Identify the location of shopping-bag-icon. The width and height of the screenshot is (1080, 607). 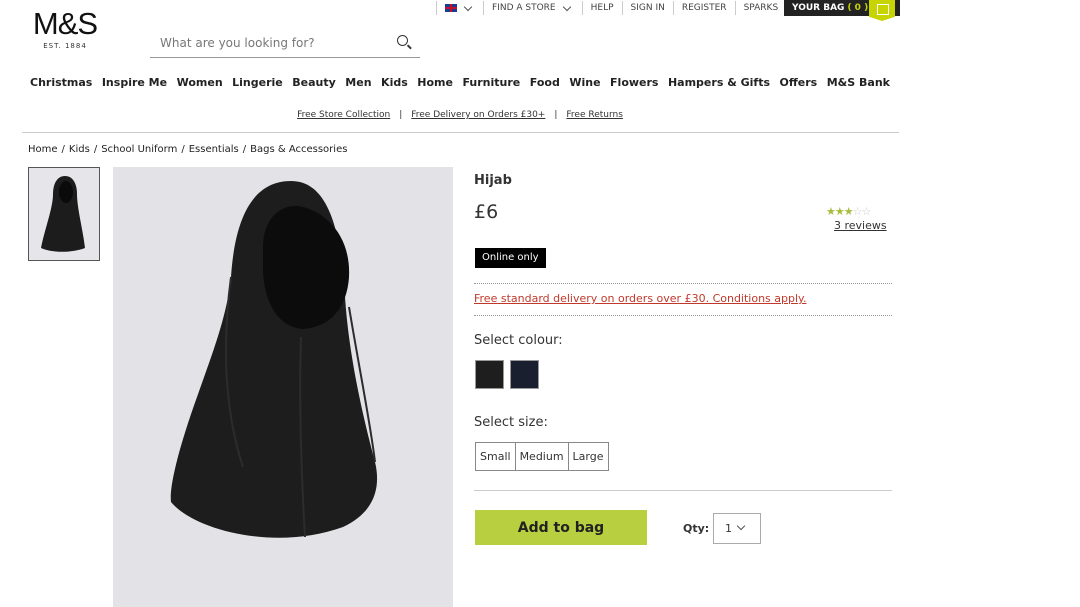
(882, 10).